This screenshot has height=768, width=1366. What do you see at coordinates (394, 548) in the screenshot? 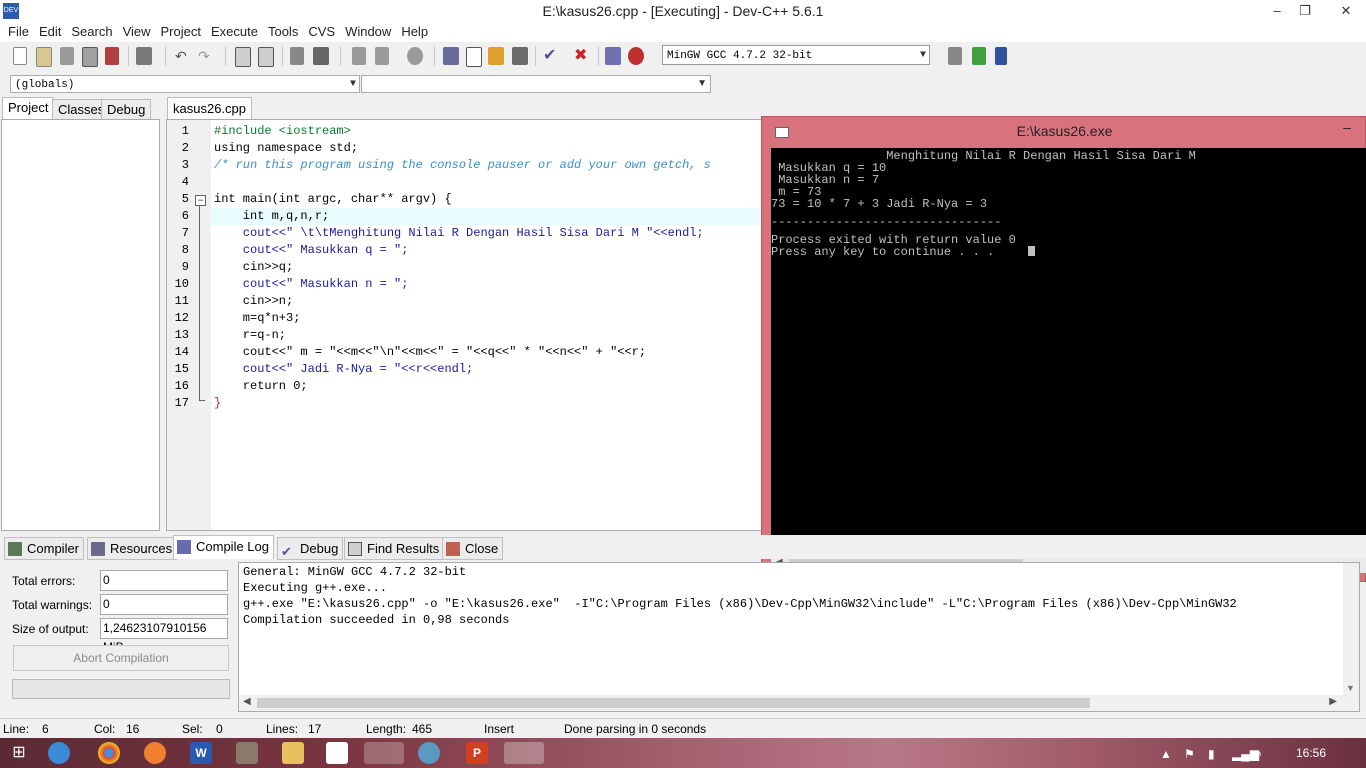
I see `tab-find-results: Find Results` at bounding box center [394, 548].